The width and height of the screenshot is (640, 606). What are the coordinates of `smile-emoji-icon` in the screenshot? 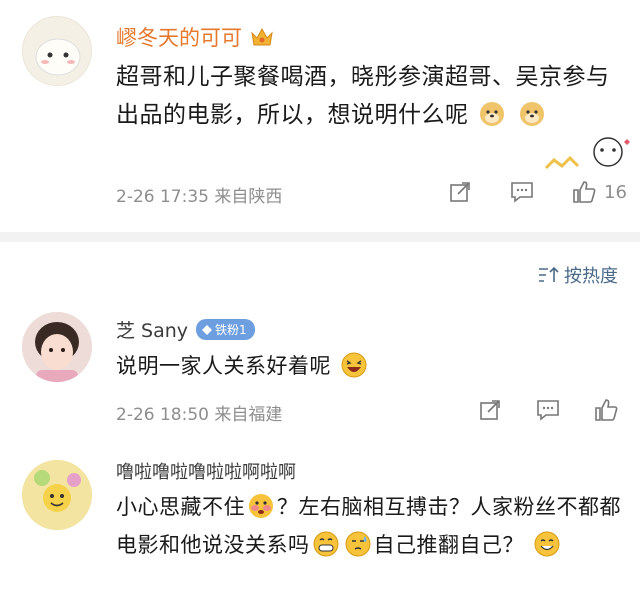 It's located at (547, 544).